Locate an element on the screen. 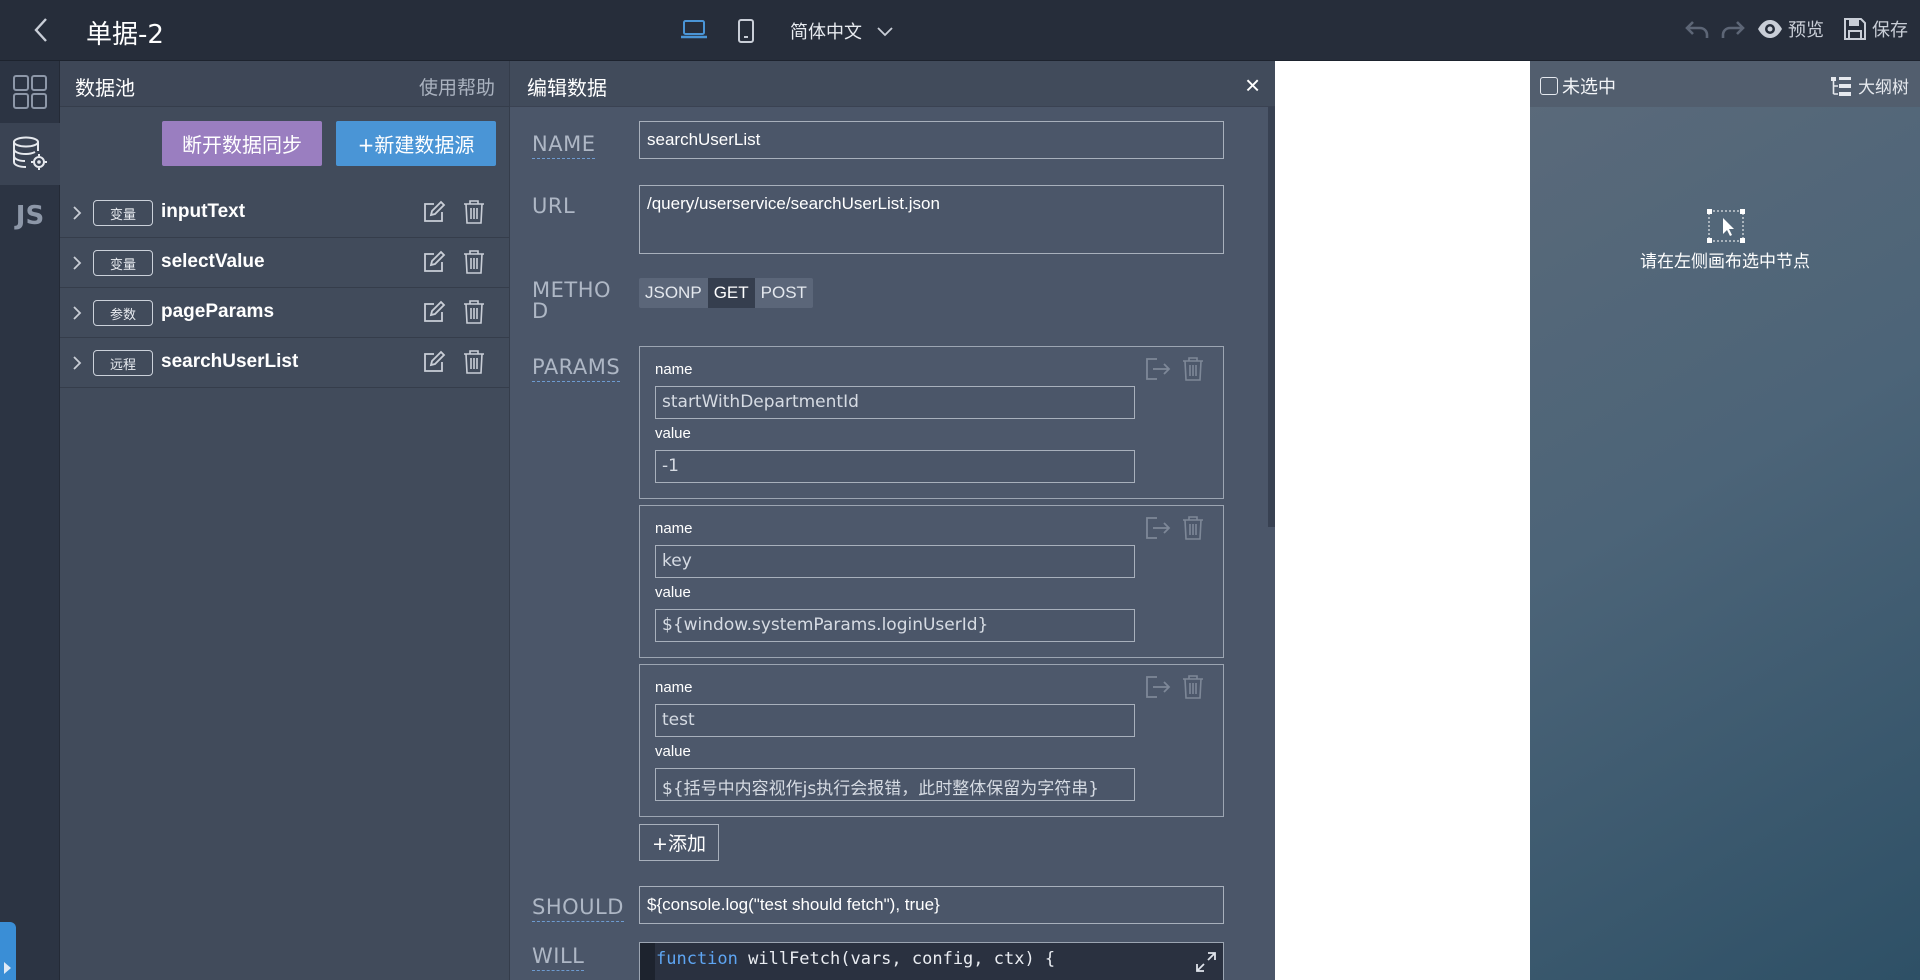 This screenshot has height=980, width=1920. unselected-checkbox: 未选中 is located at coordinates (1578, 86).